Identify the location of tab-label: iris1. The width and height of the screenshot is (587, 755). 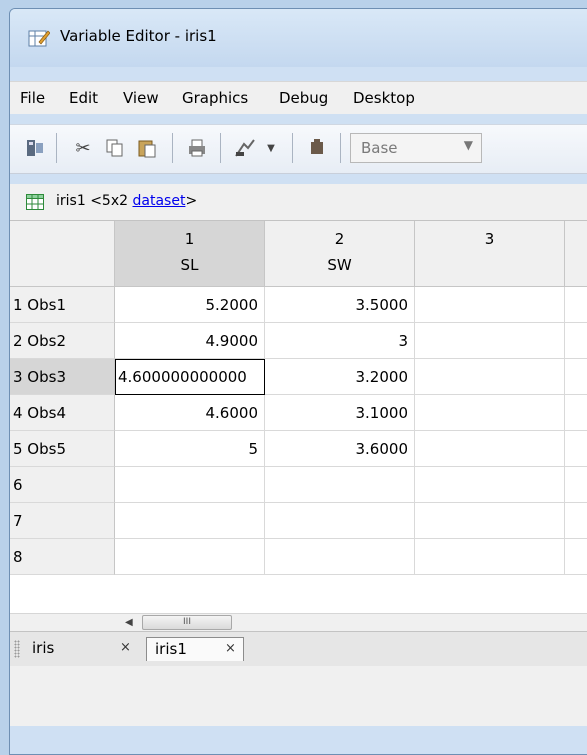
(171, 649).